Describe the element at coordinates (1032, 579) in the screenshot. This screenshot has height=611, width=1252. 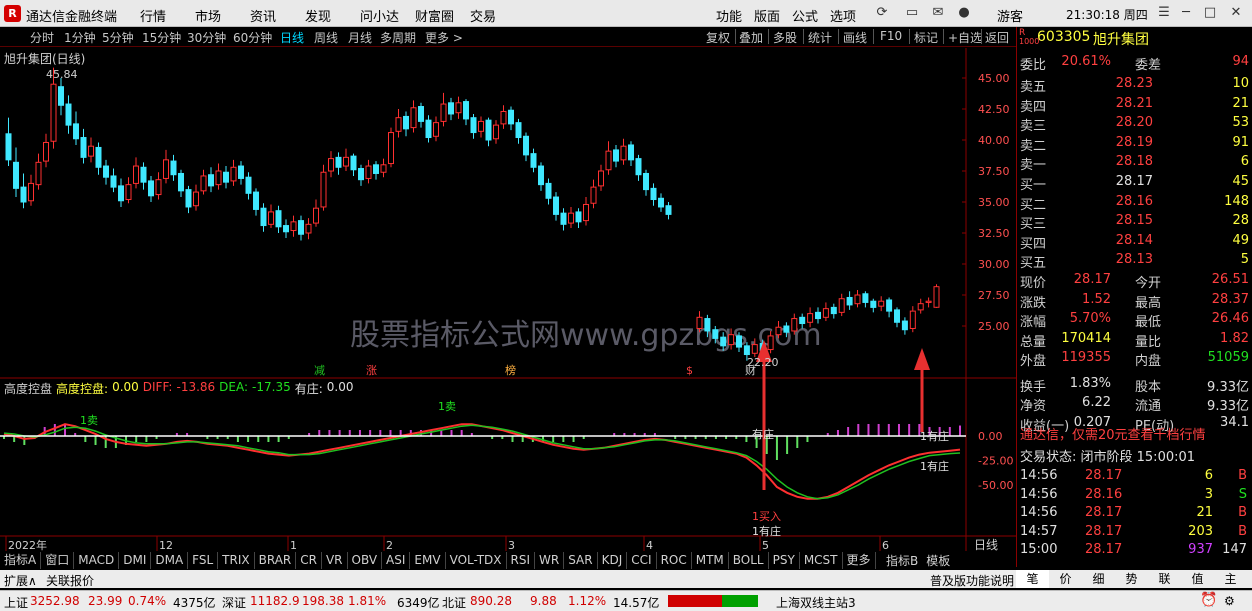
I see `panel-tab: 笔` at that location.